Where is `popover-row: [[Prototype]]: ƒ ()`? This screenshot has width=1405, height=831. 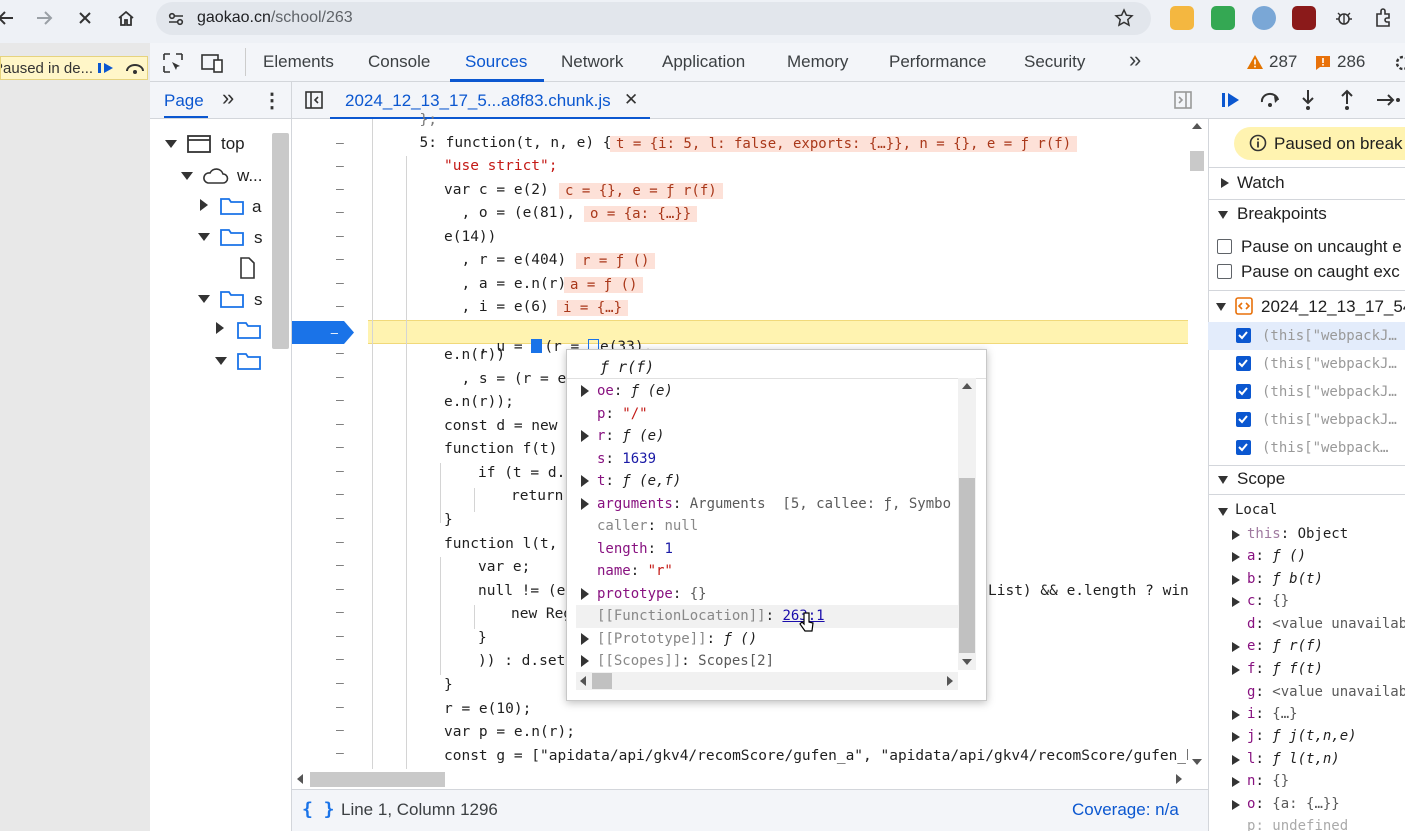 popover-row: [[Prototype]]: ƒ () is located at coordinates (677, 639).